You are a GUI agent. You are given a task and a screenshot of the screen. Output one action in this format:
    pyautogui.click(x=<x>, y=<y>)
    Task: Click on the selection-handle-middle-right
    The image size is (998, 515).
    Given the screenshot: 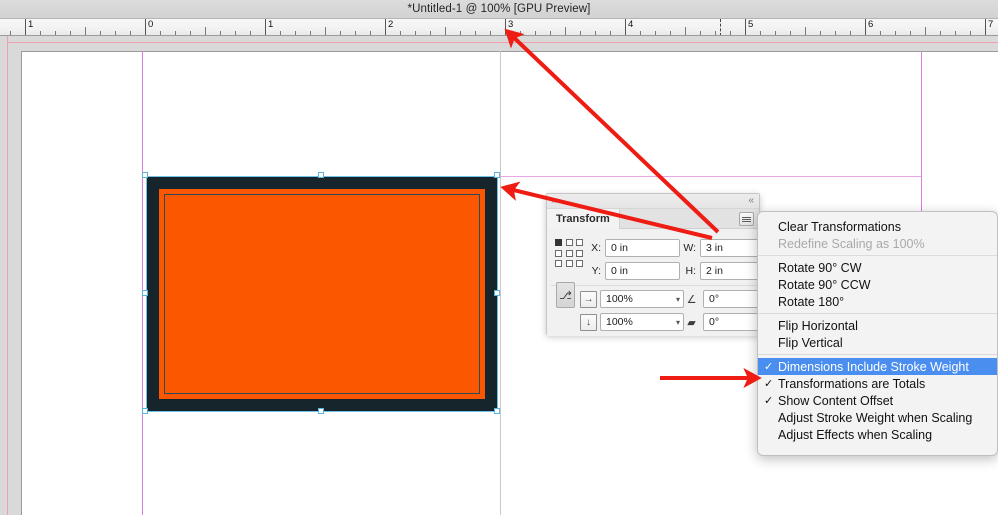 What is the action you would take?
    pyautogui.click(x=497, y=293)
    